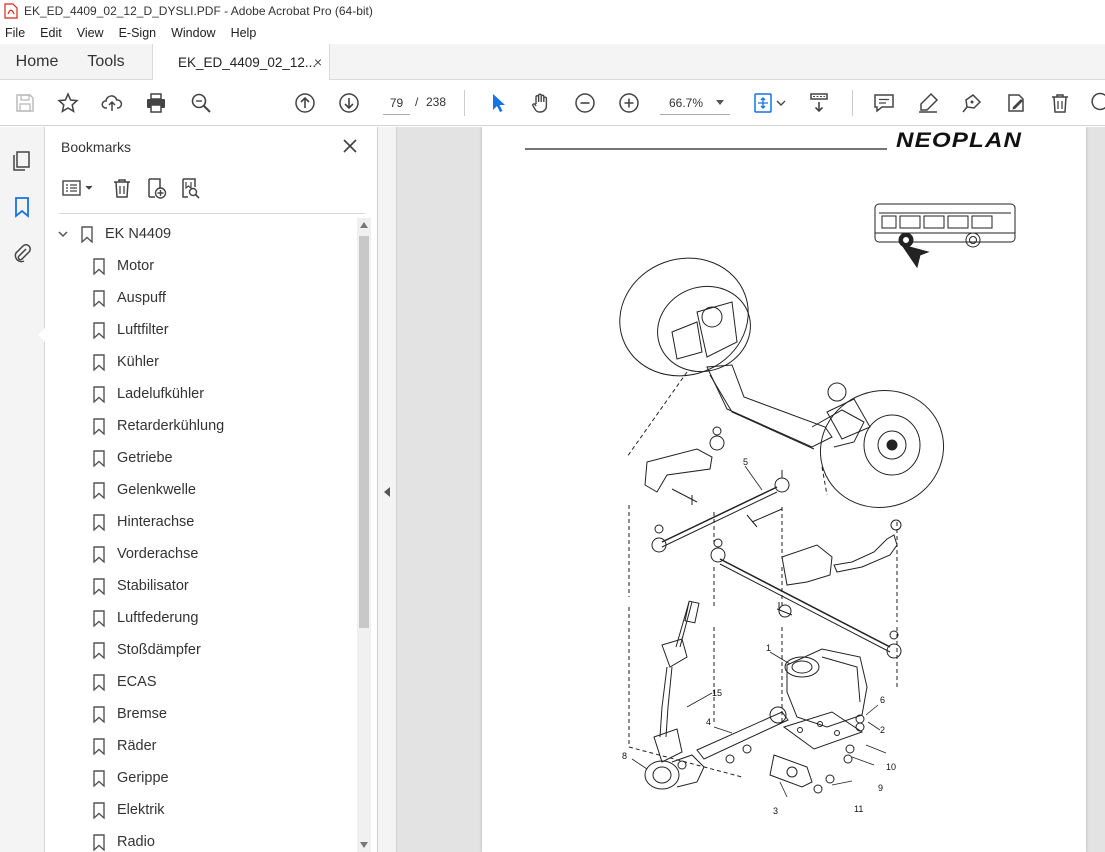 Image resolution: width=1105 pixels, height=852 pixels. I want to click on bookmark-item: Stoßdämpfer, so click(201, 650).